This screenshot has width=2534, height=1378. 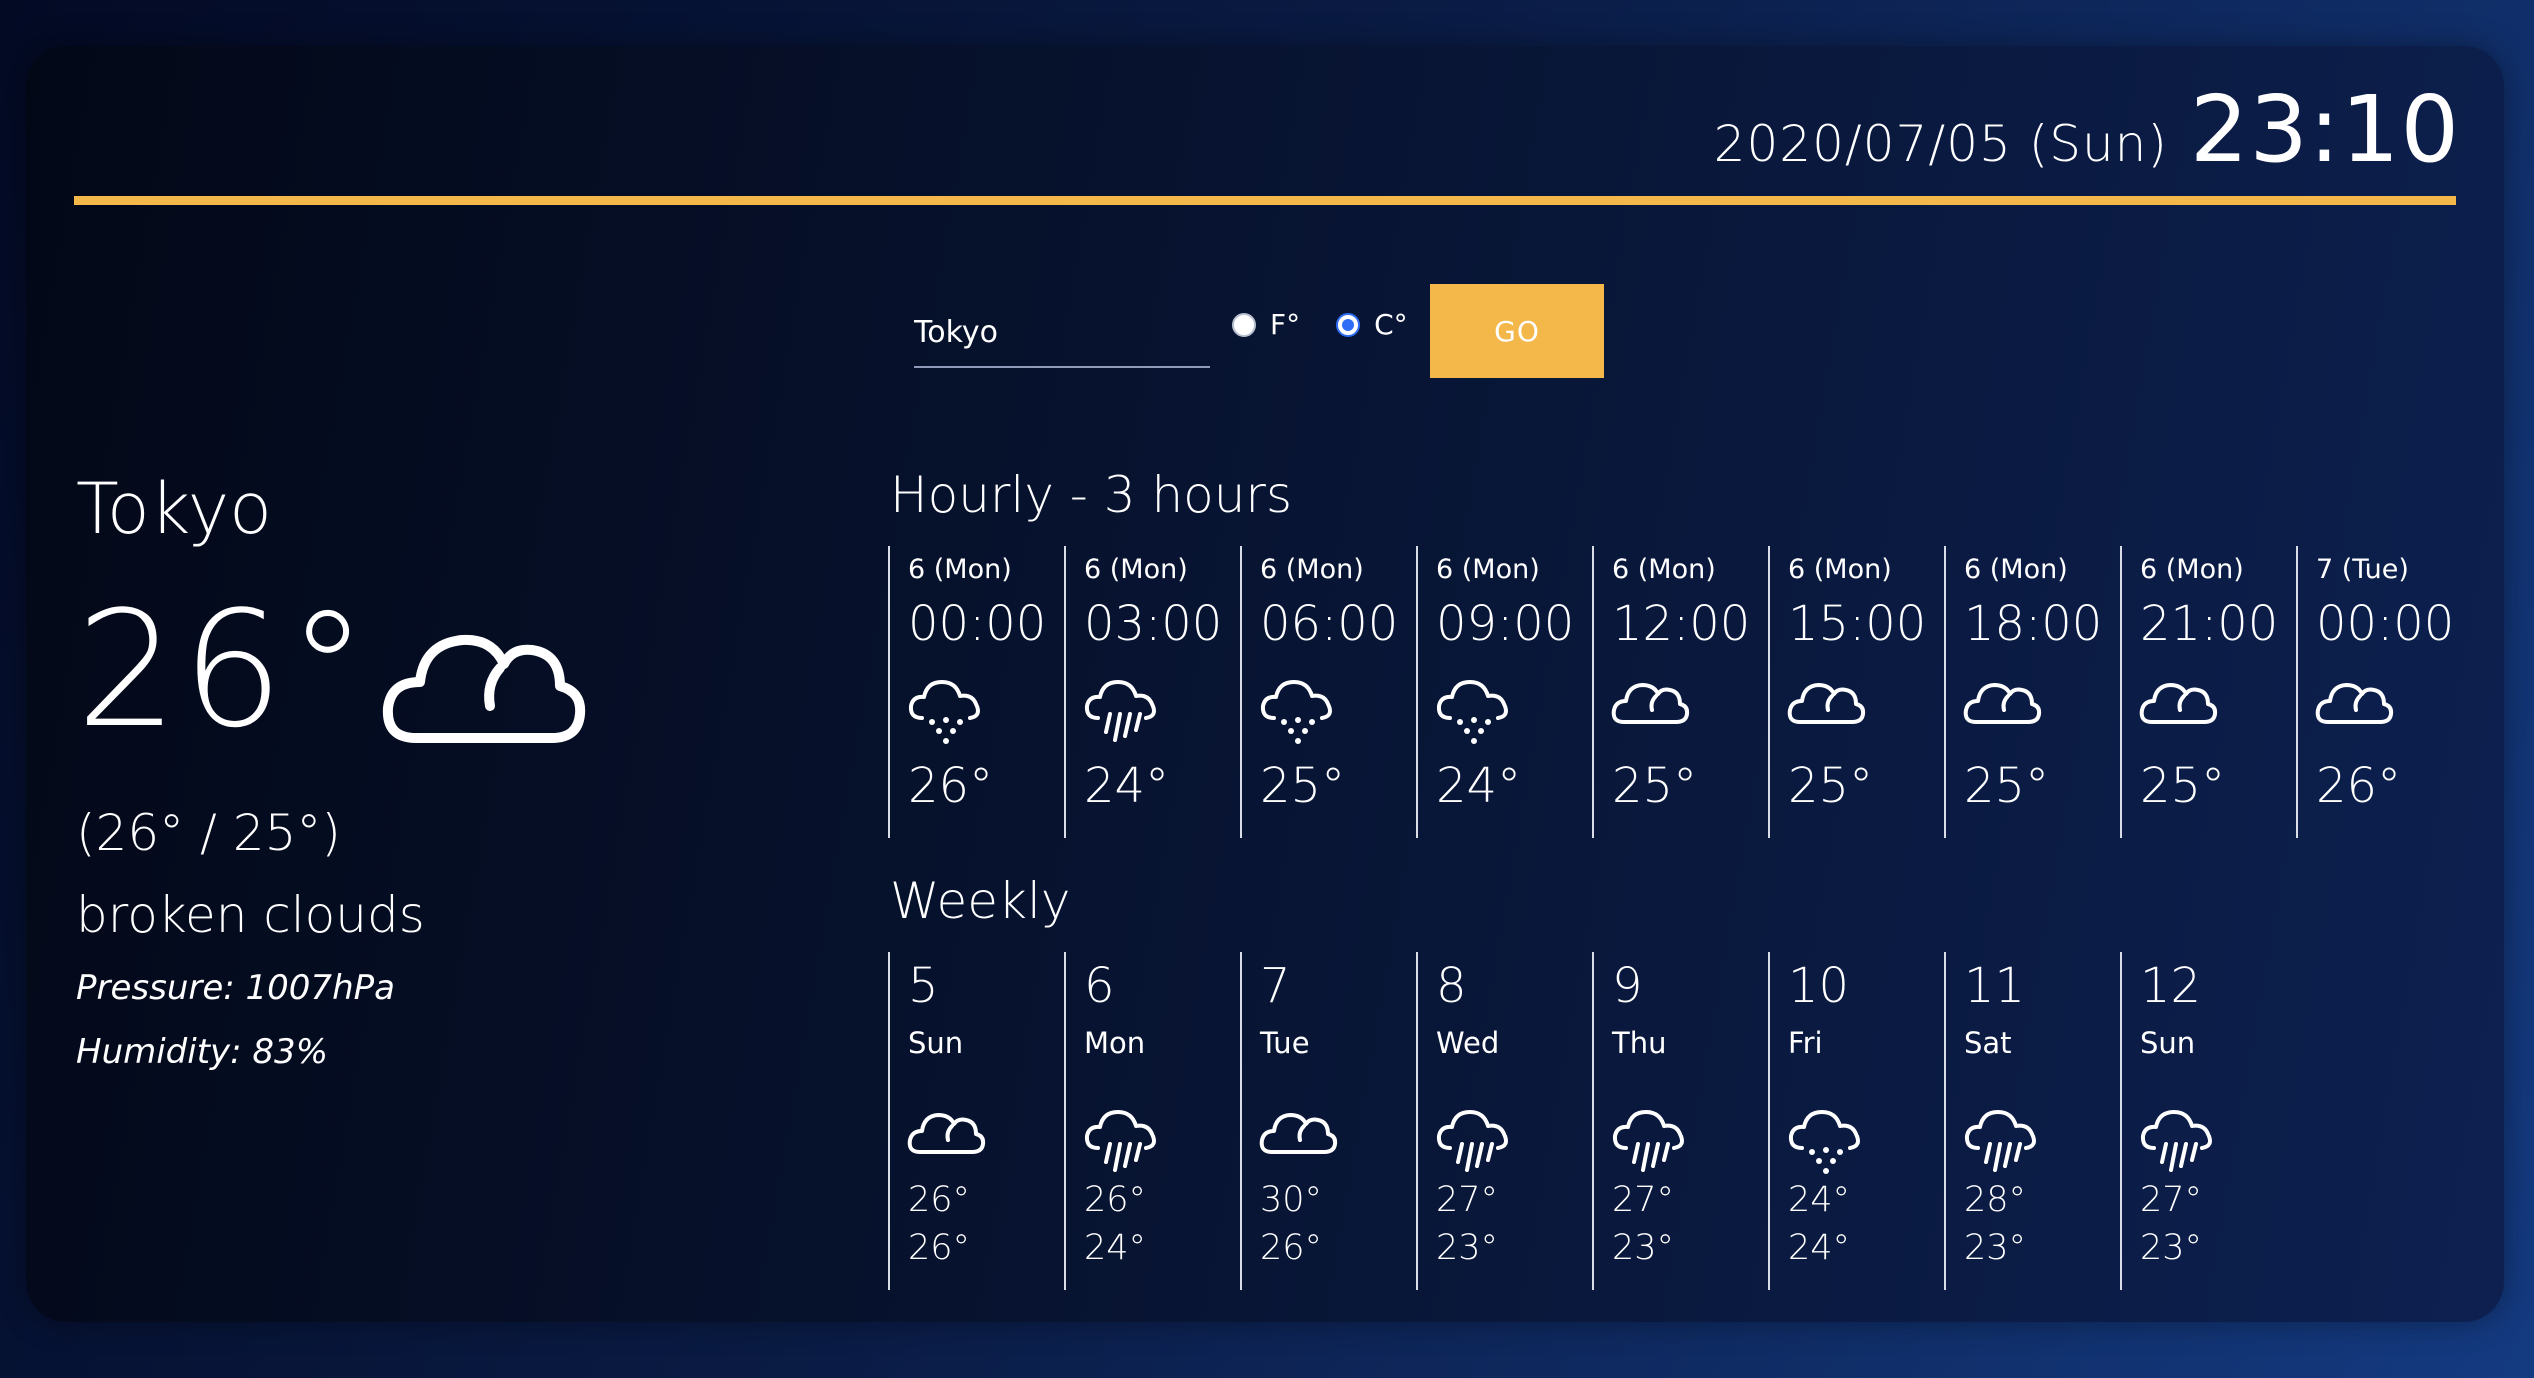 What do you see at coordinates (1099, 986) in the screenshot?
I see `weekly-date: 6` at bounding box center [1099, 986].